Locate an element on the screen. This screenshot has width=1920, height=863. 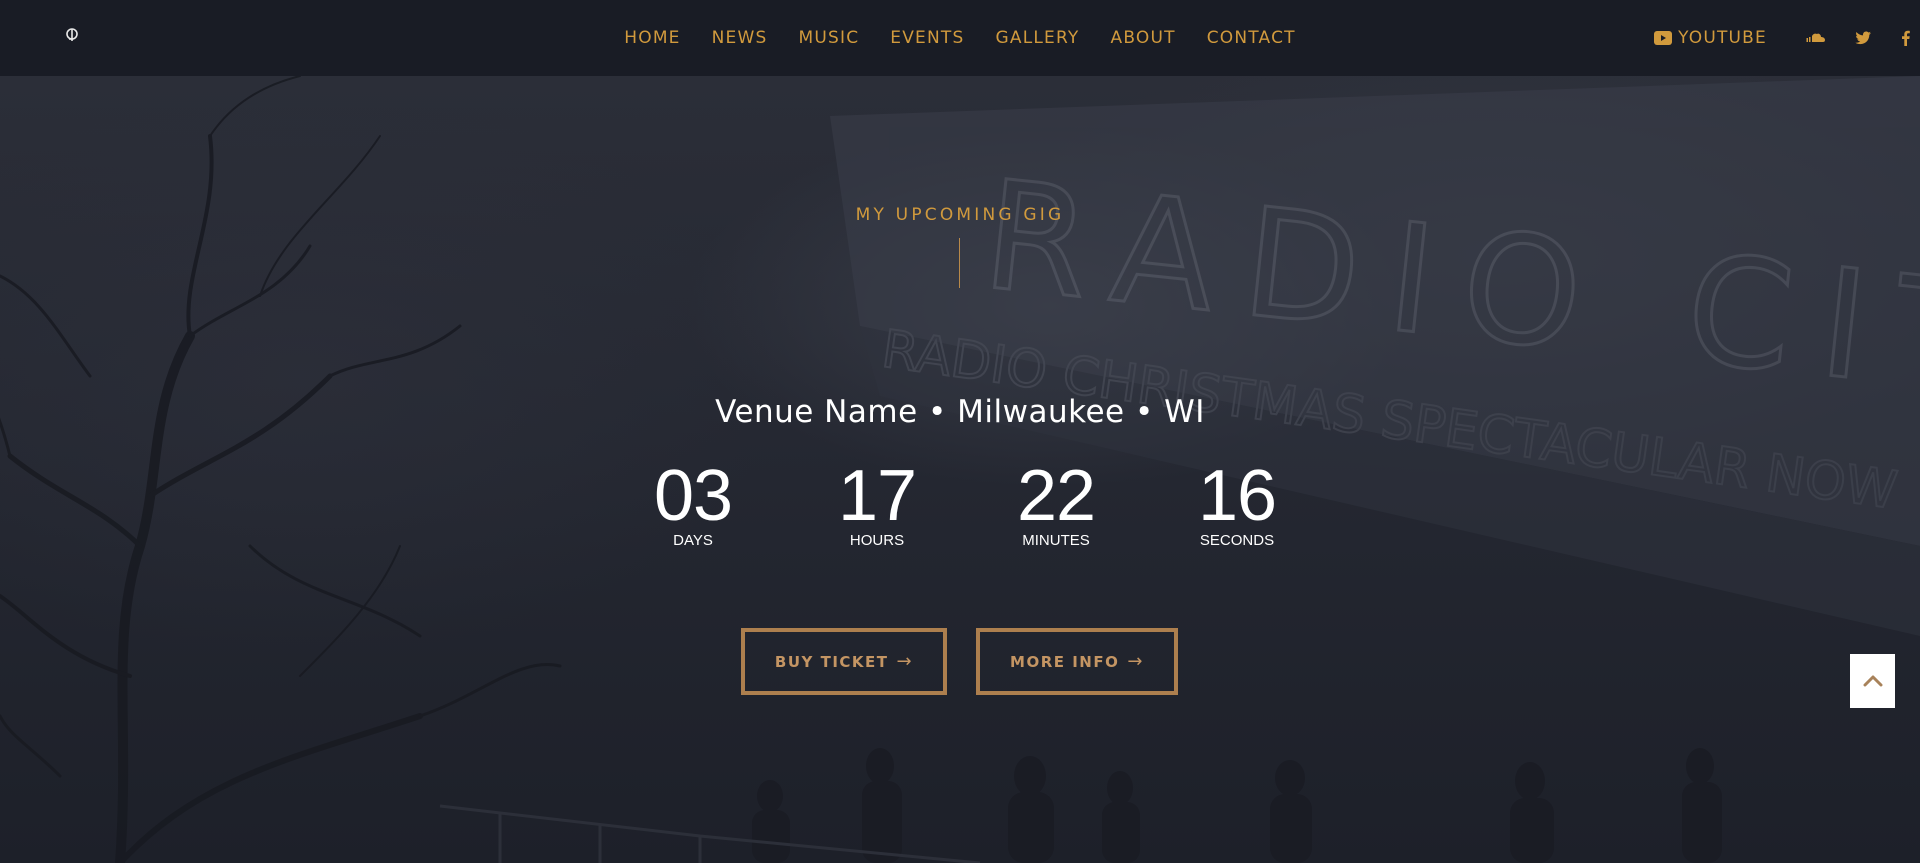
youtube-link: YOUTUBE is located at coordinates (1710, 38).